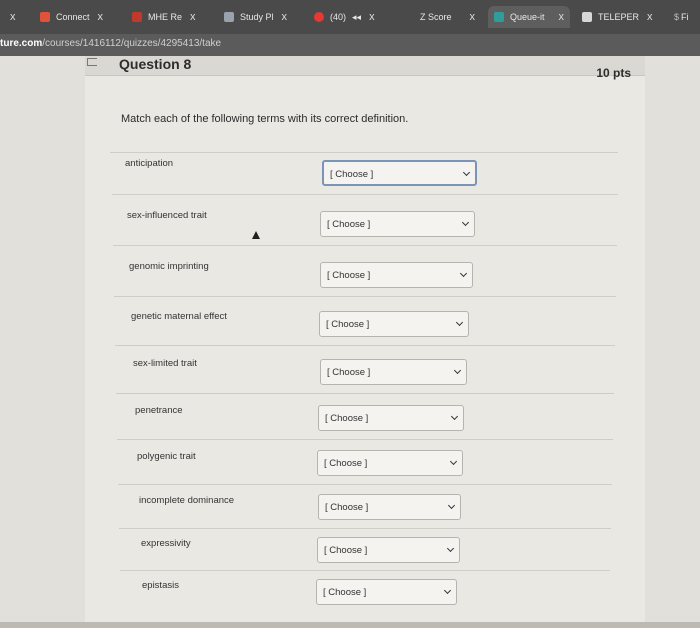  I want to click on question-title: Question 8, so click(155, 64).